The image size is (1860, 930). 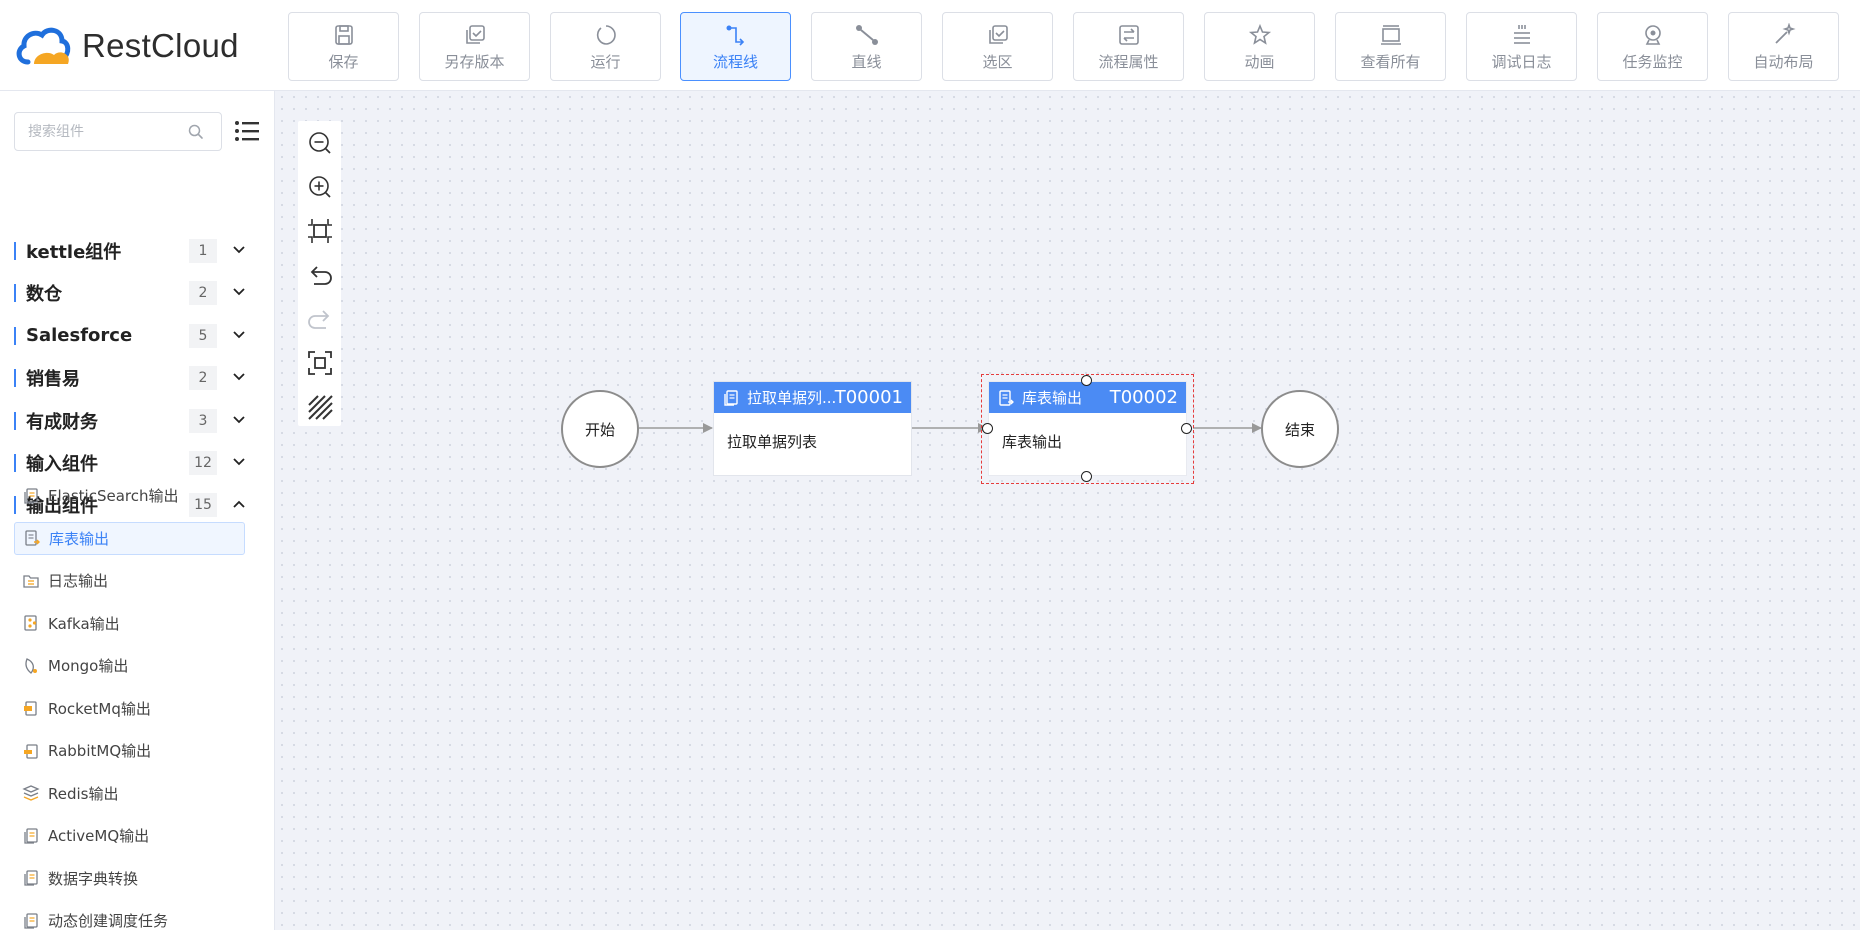 What do you see at coordinates (812, 397) in the screenshot?
I see `task-node-header: 拉取单据列... T00001` at bounding box center [812, 397].